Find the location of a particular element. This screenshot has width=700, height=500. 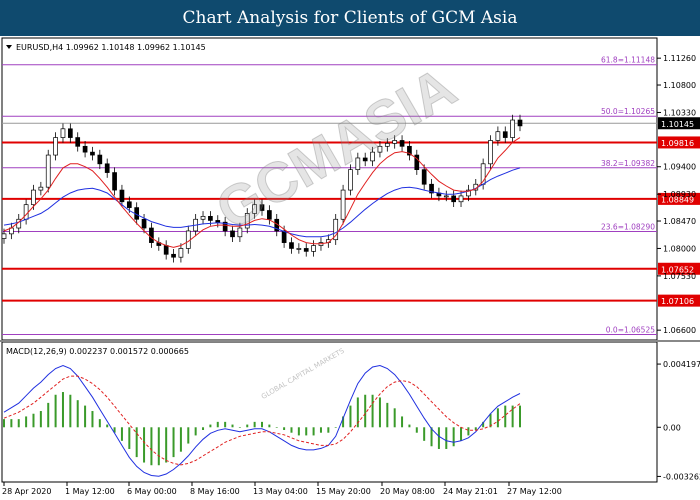

sr-price-label: 1.07106 is located at coordinates (677, 301).